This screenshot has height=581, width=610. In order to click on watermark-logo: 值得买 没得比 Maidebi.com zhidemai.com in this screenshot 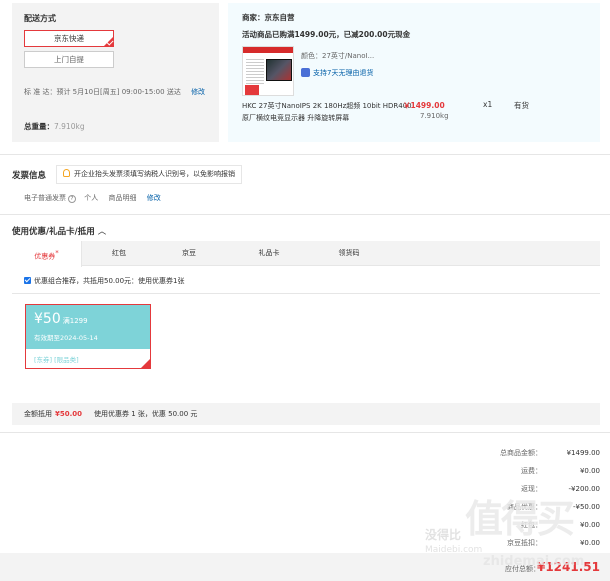, I will do `click(505, 533)`.